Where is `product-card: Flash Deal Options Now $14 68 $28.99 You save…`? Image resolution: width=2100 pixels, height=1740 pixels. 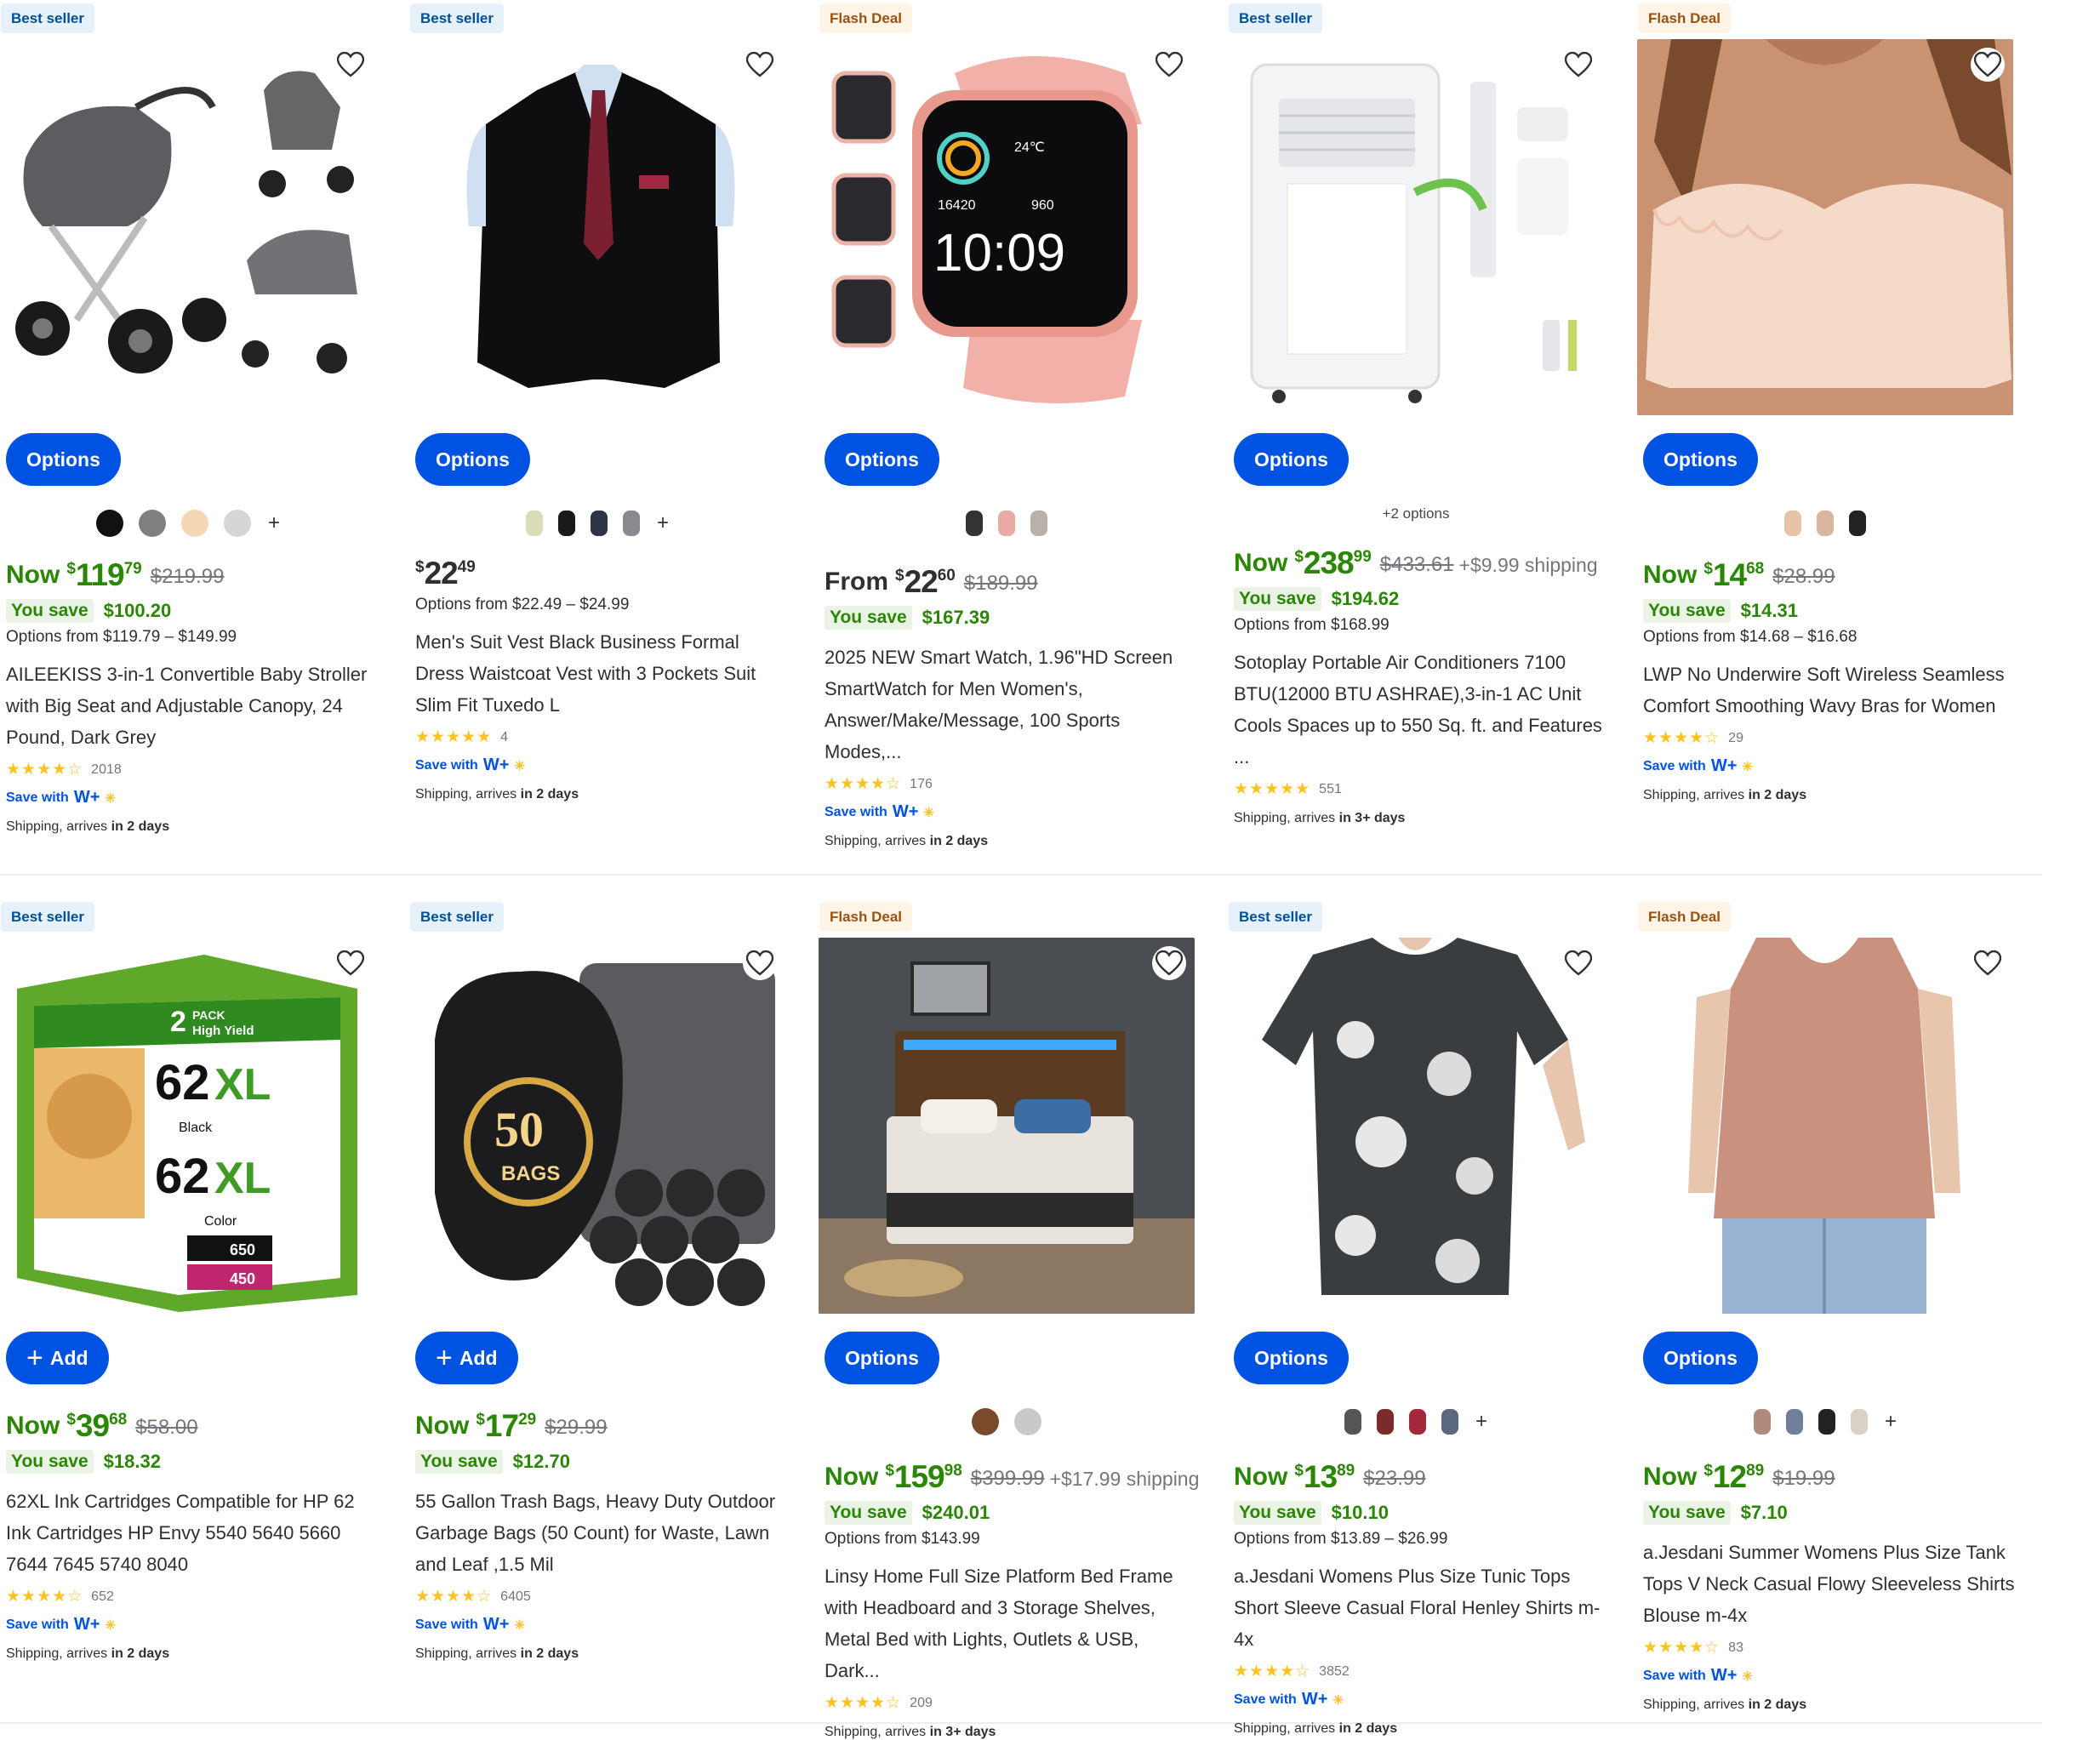
product-card: Flash Deal Options Now $14 68 $28.99 You save… is located at coordinates (1828, 417).